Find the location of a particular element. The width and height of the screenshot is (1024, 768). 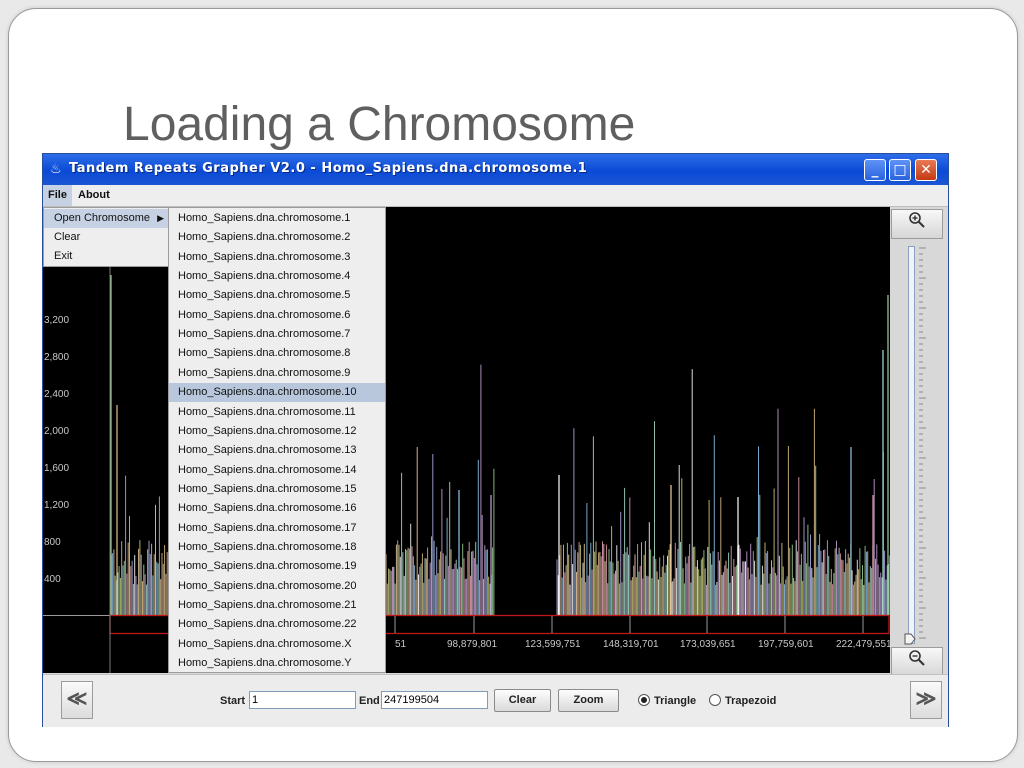

triangle-radio is located at coordinates (644, 700).